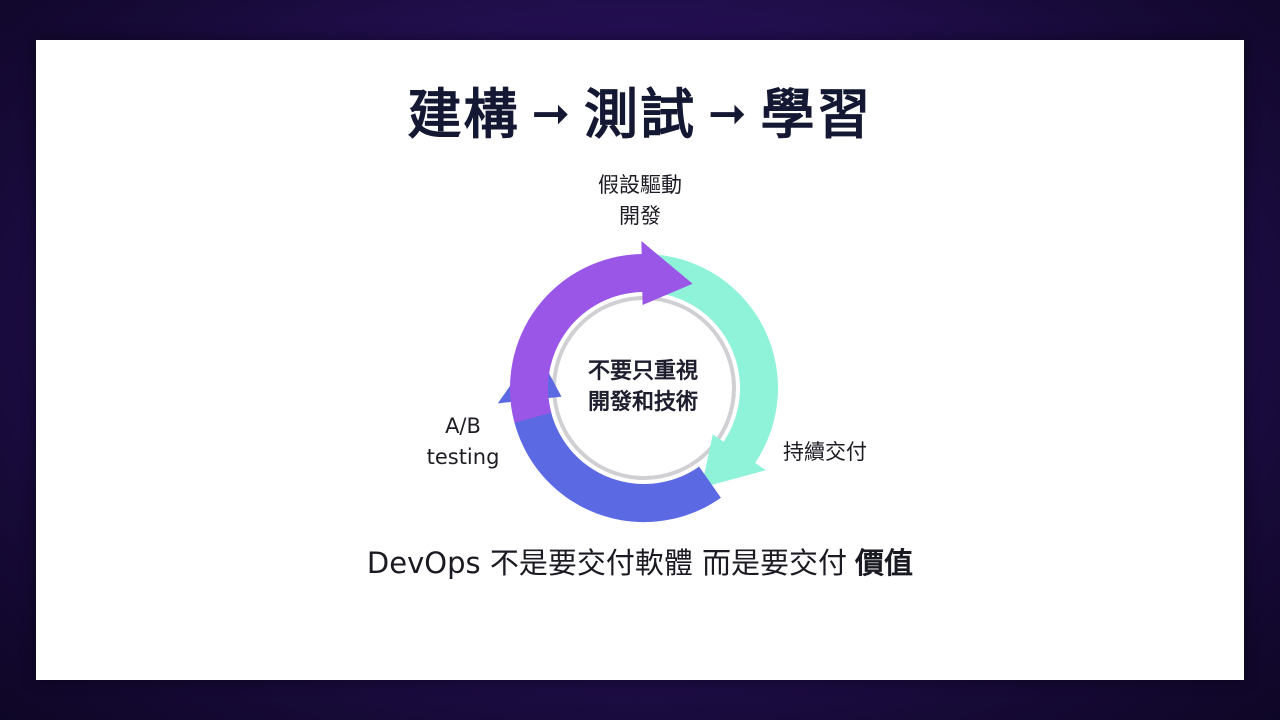  I want to click on hypothesis-driven-development-label: 假設驅動 開發, so click(640, 201).